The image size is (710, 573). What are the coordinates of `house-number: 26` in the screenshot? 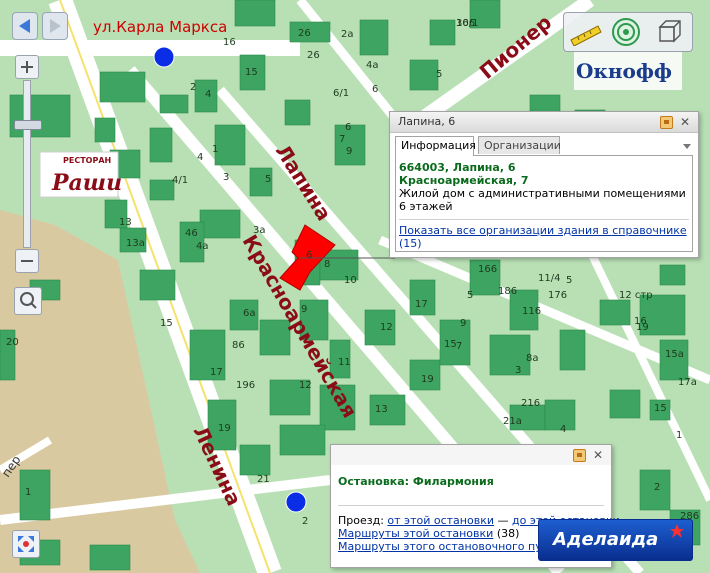 It's located at (304, 33).